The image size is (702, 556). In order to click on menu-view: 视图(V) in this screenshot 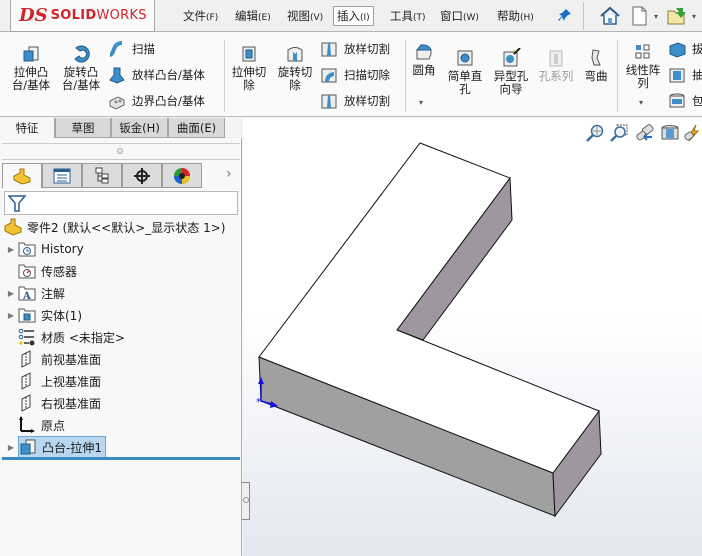, I will do `click(305, 16)`.